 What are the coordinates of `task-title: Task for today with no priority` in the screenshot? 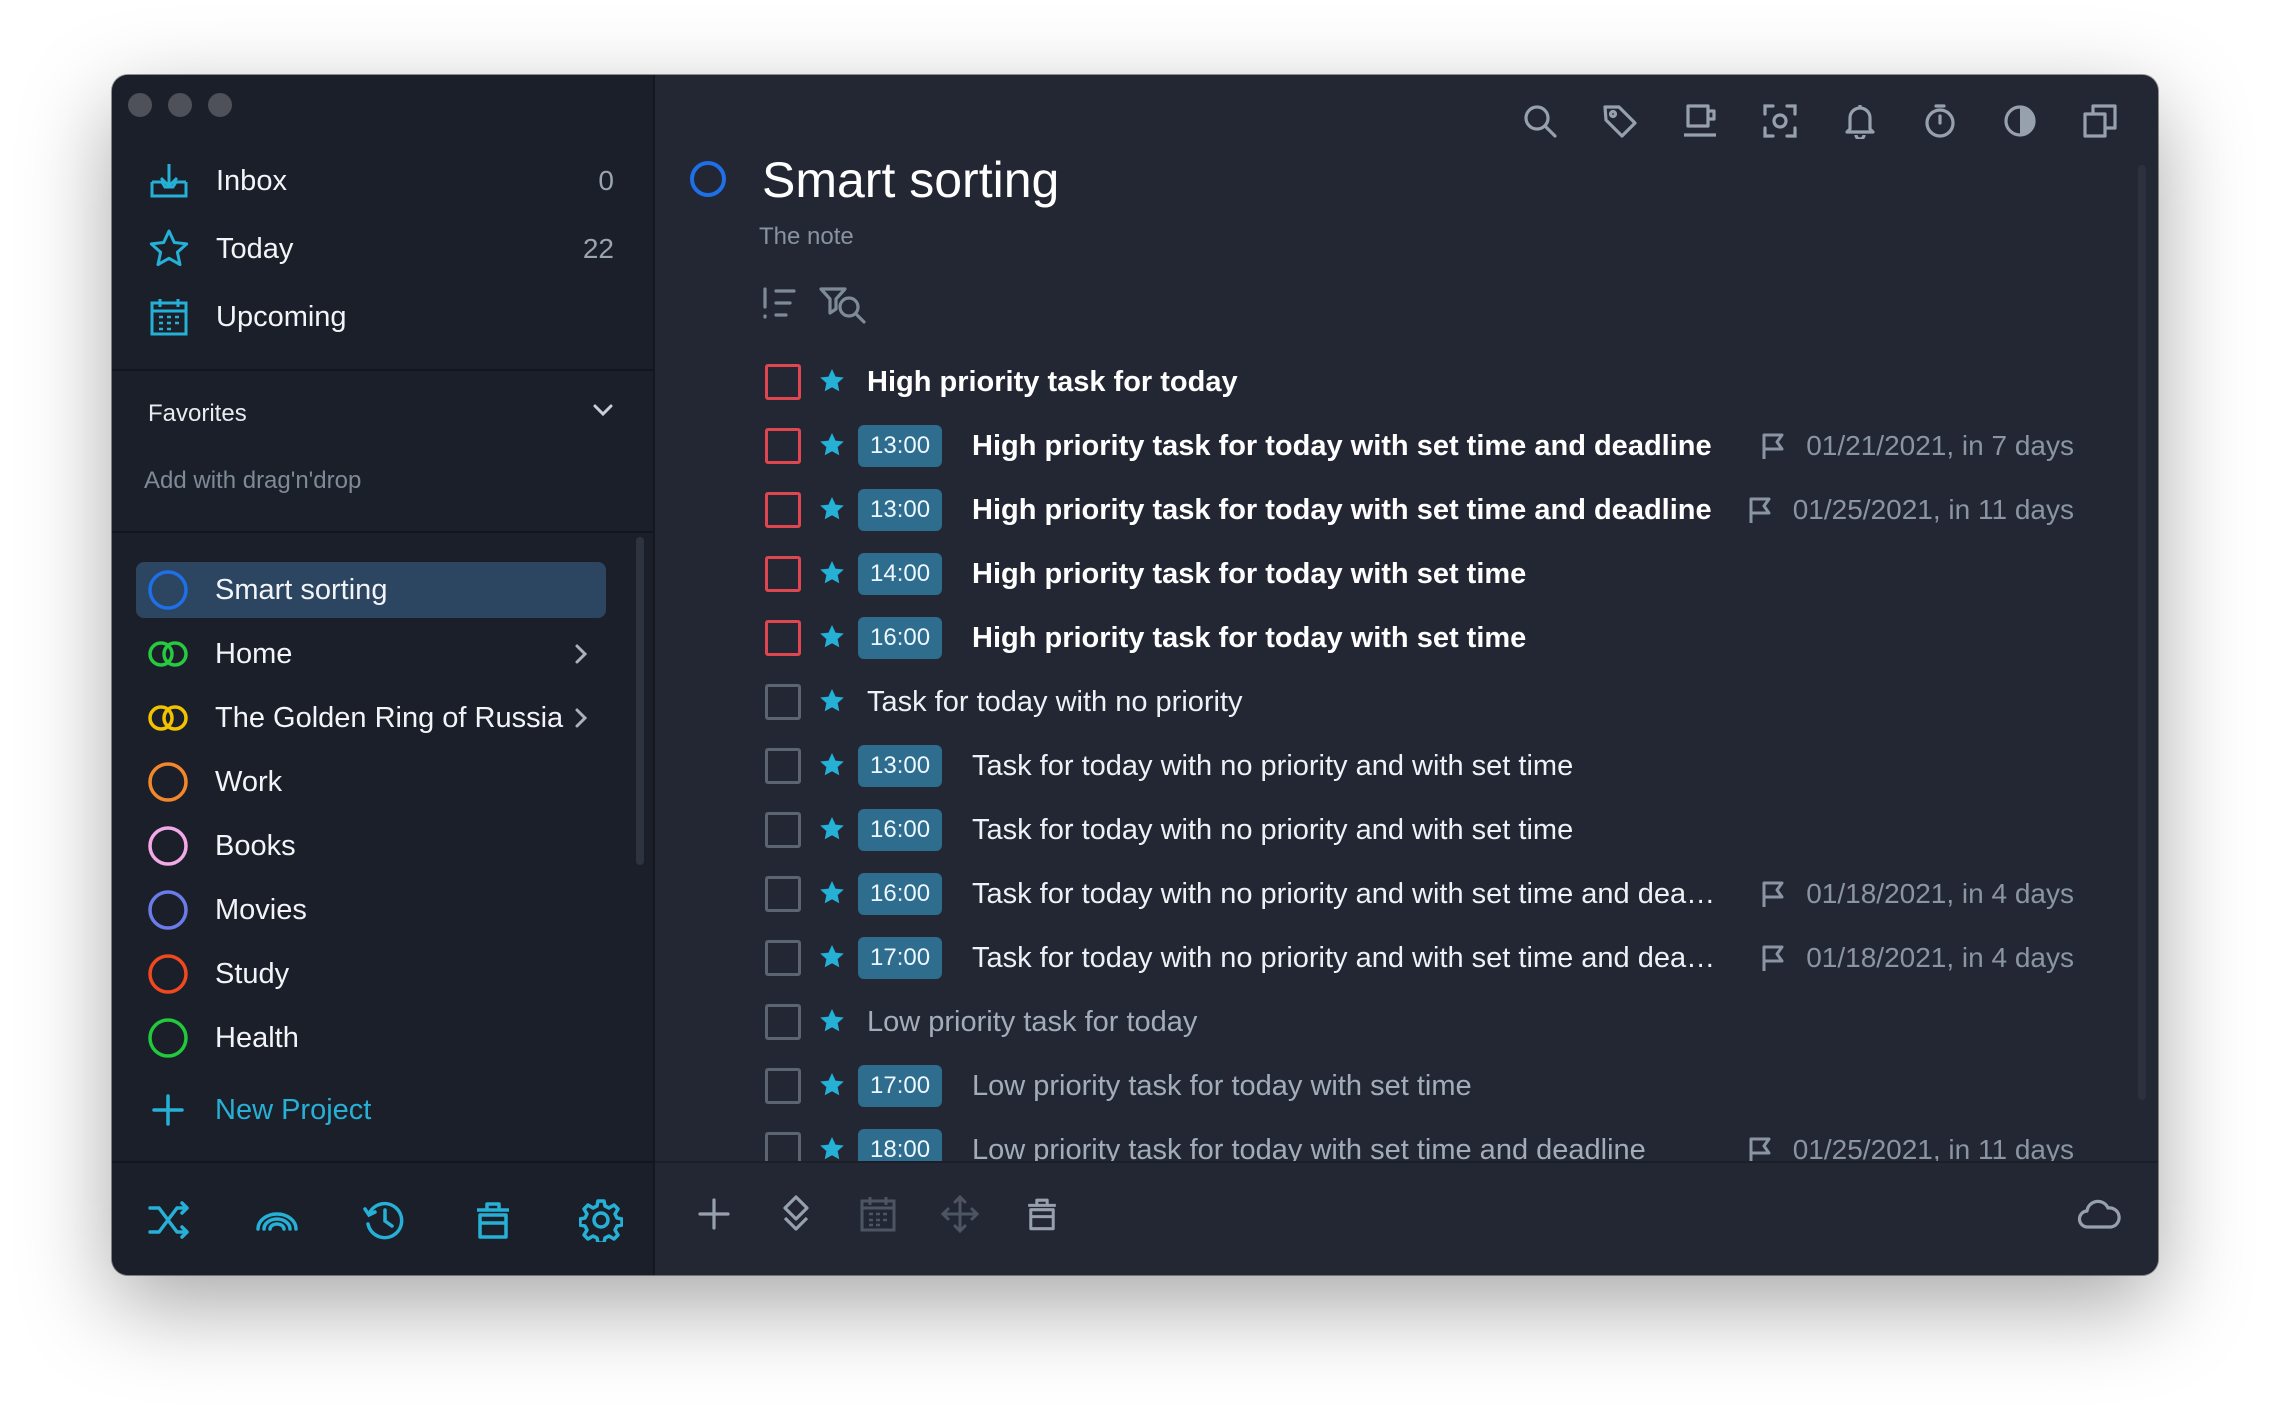 It's located at (1055, 702).